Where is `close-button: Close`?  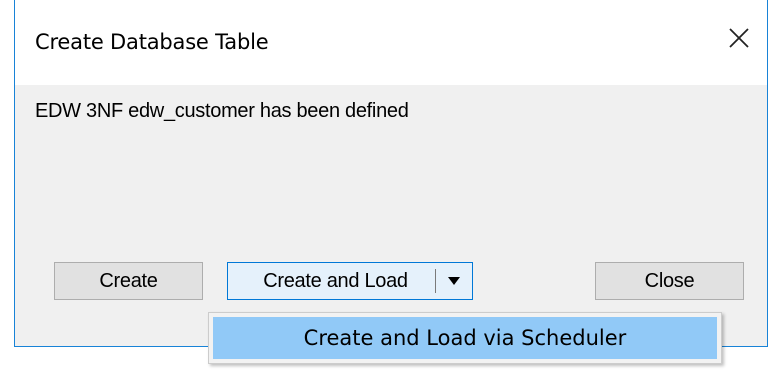
close-button: Close is located at coordinates (669, 281).